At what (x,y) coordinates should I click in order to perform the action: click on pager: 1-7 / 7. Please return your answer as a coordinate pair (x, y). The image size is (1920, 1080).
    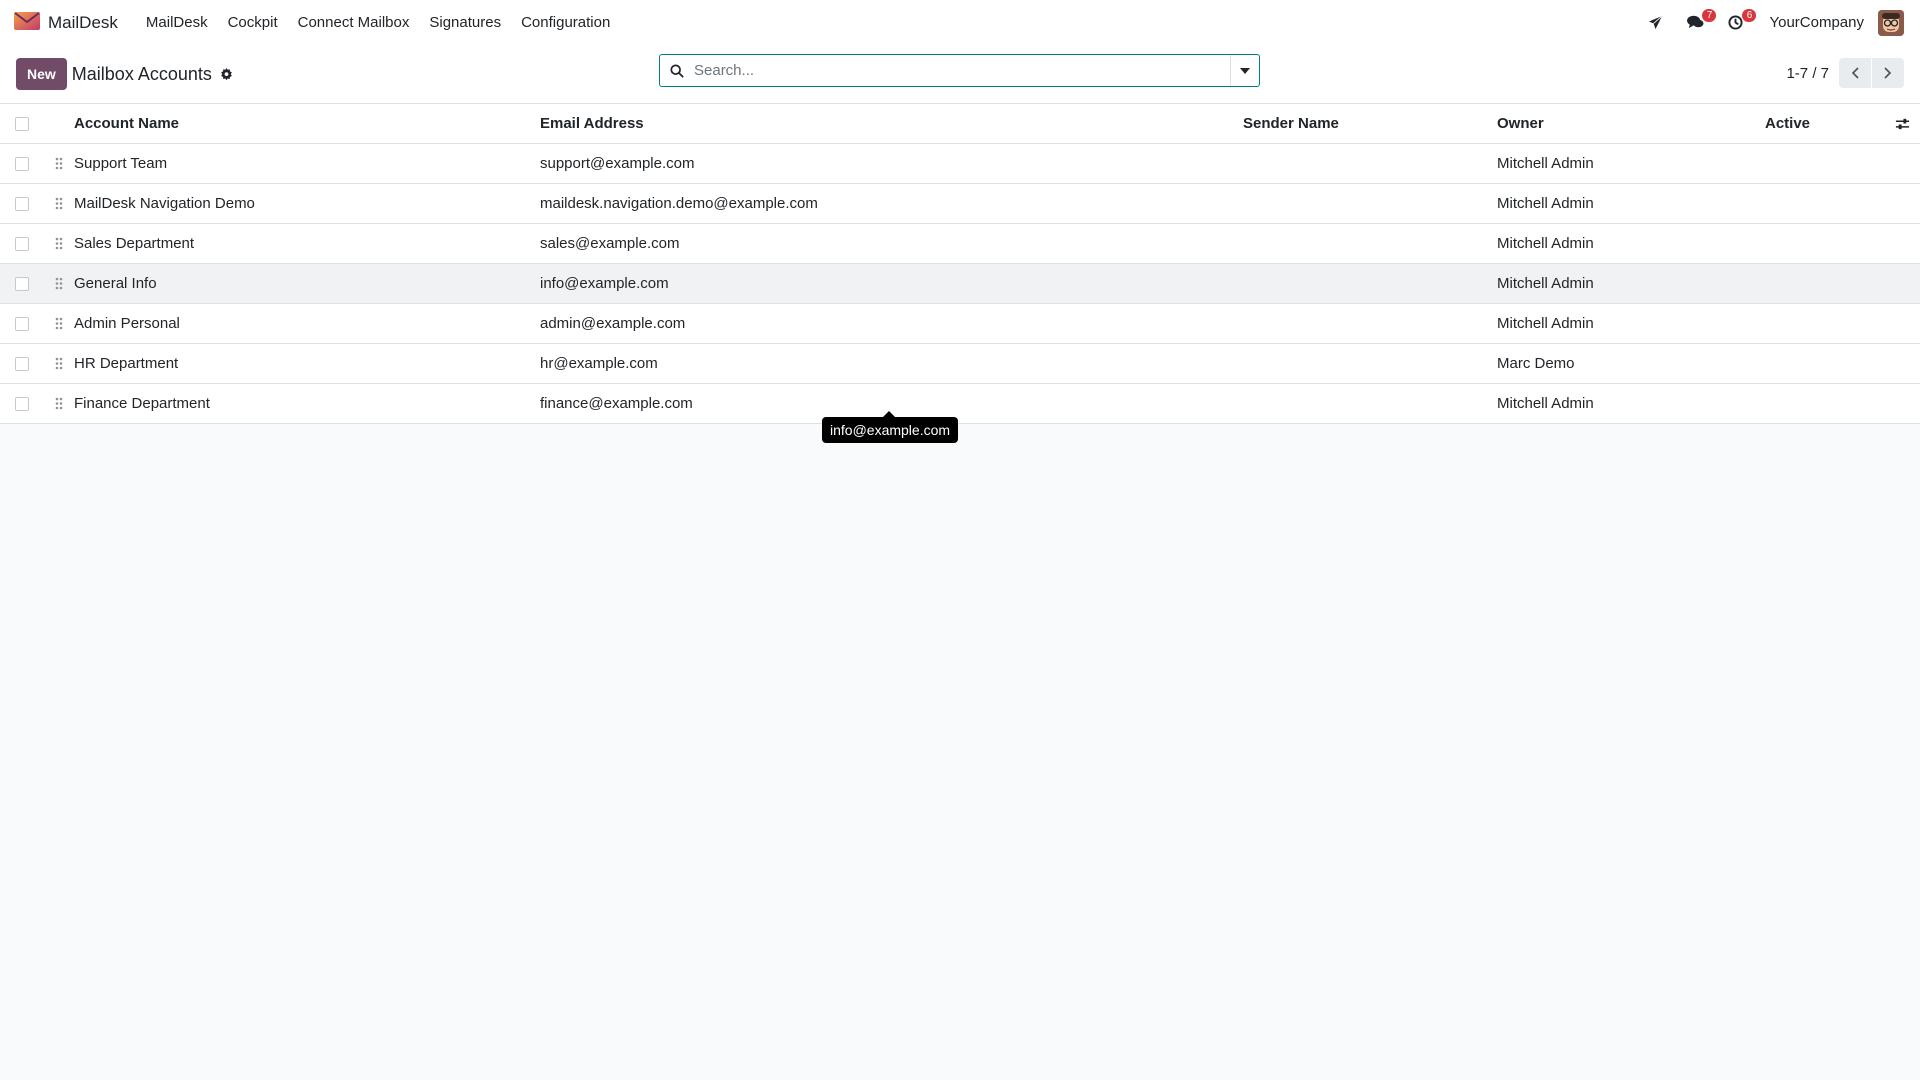
    Looking at the image, I should click on (1845, 73).